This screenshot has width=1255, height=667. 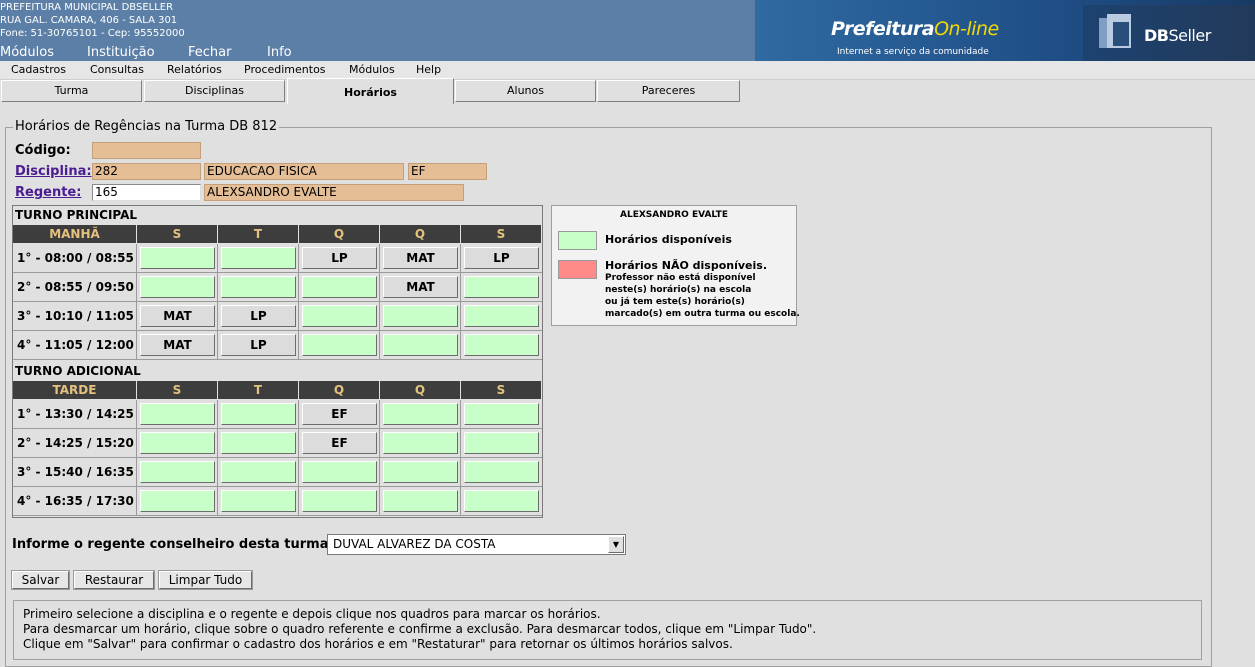 I want to click on legend-teacher-name: ALEXSANDRO EVALTE, so click(x=674, y=215).